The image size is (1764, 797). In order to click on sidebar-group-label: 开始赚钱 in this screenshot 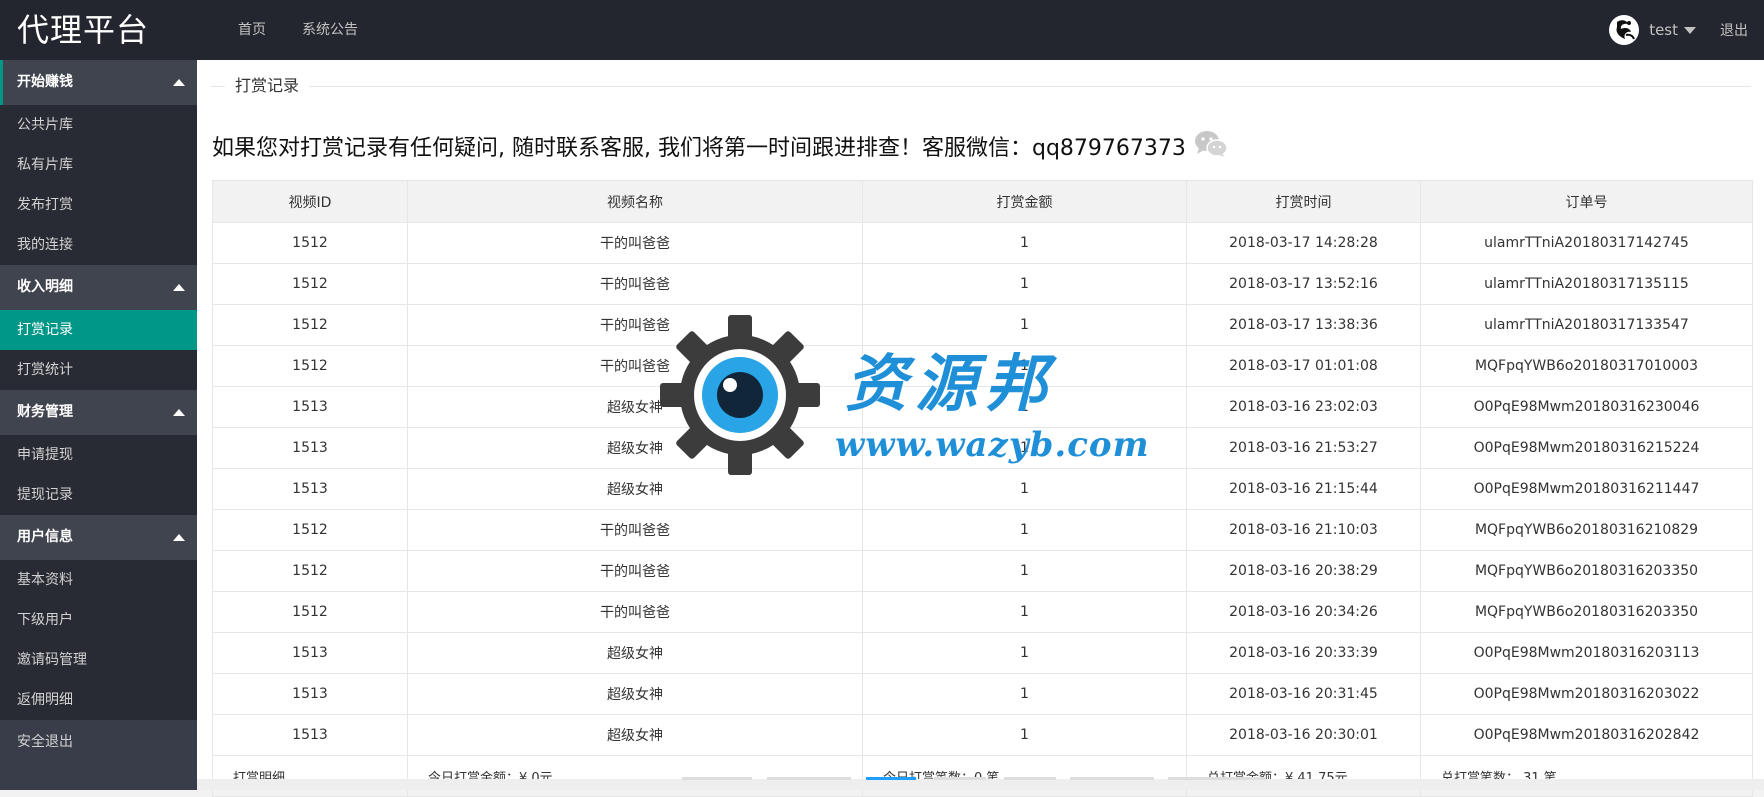, I will do `click(45, 82)`.